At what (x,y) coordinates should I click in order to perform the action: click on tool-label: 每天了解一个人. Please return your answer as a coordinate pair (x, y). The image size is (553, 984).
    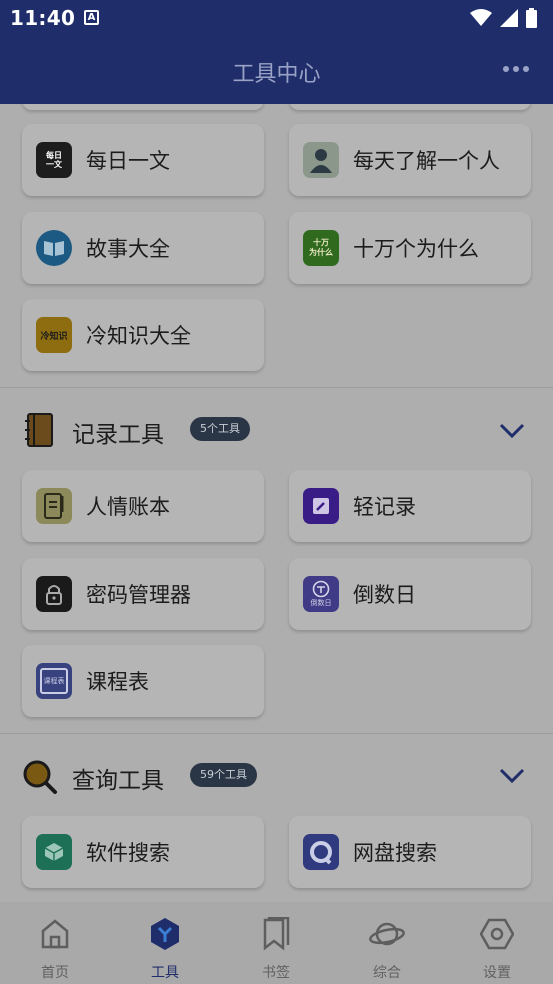
    Looking at the image, I should click on (426, 161).